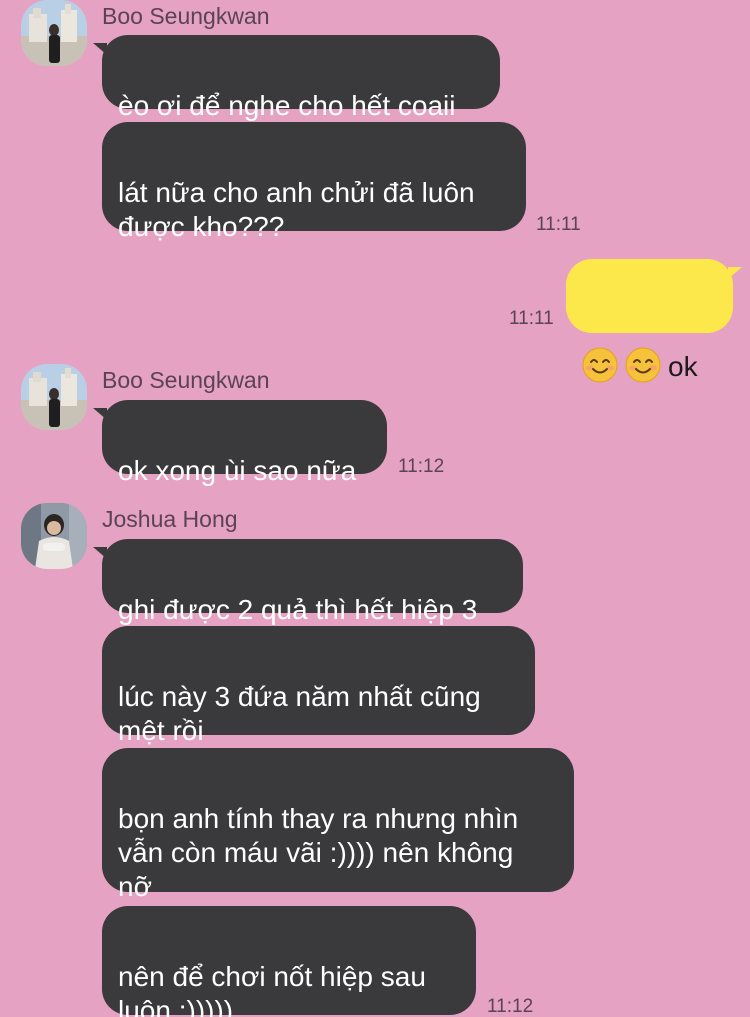 This screenshot has height=1017, width=750. Describe the element at coordinates (170, 519) in the screenshot. I see `sender-name: Joshua Hong` at that location.